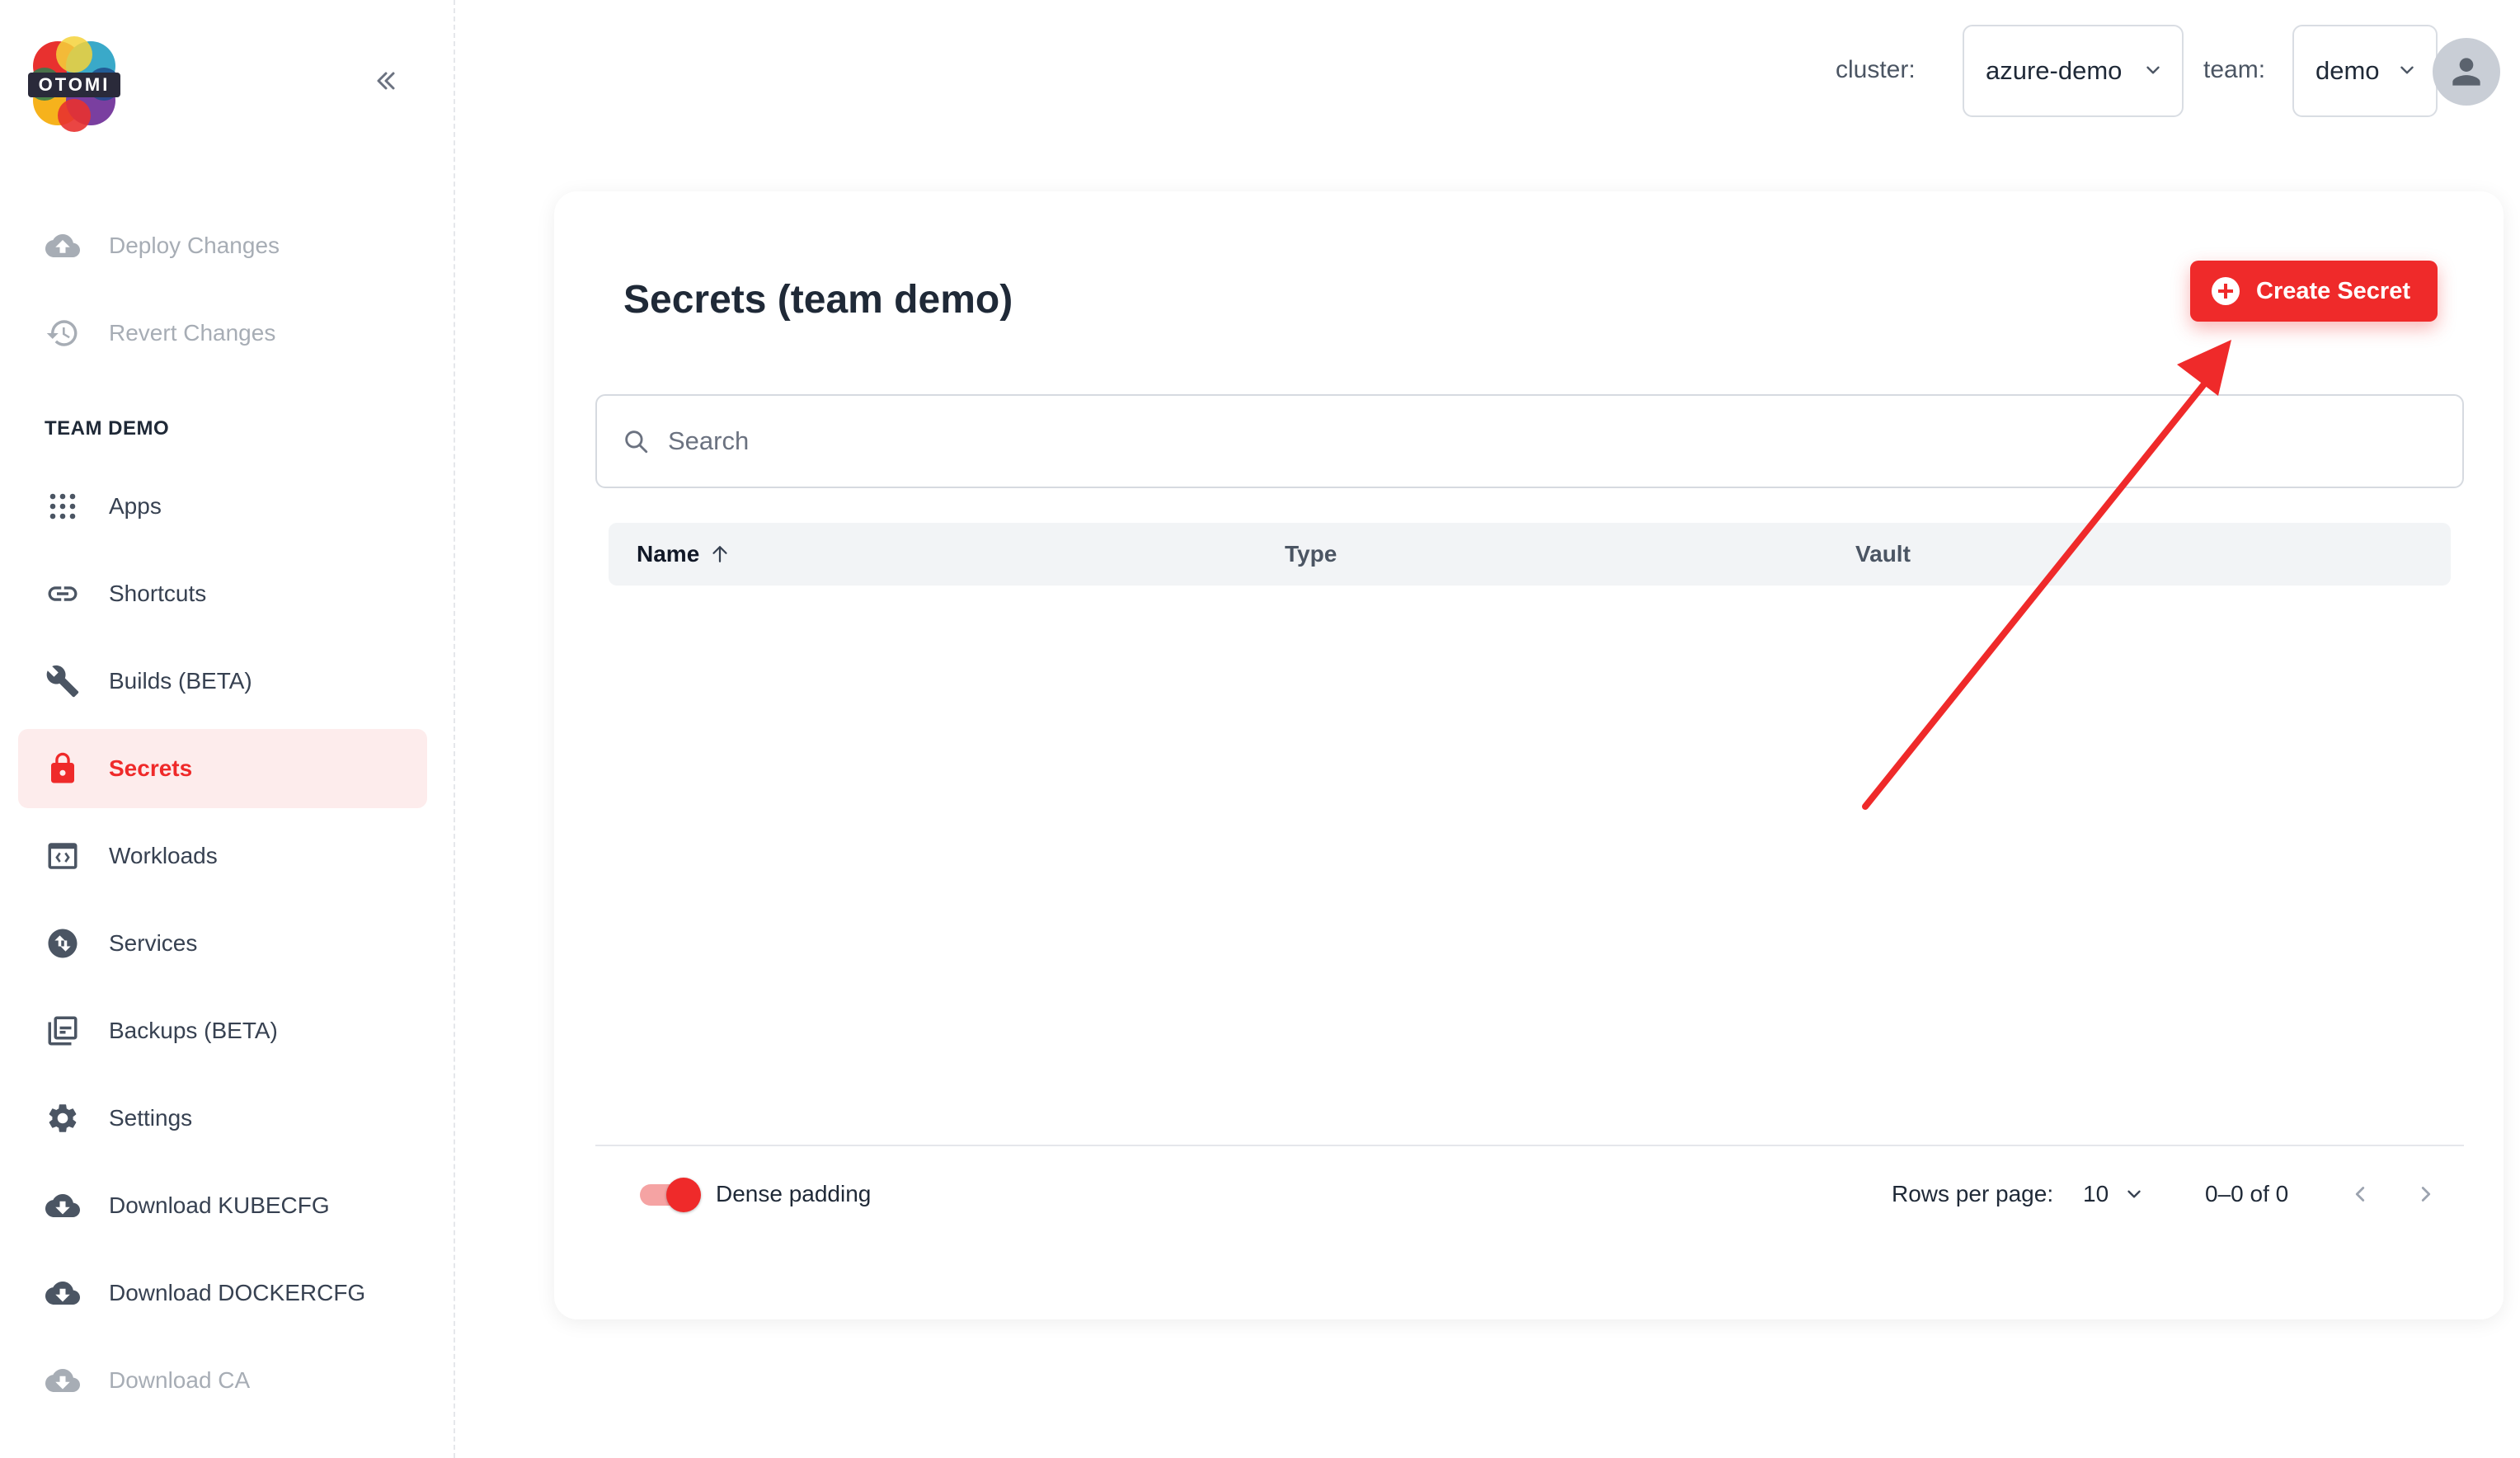 This screenshot has height=1458, width=2520. What do you see at coordinates (2333, 290) in the screenshot?
I see `create-secret-label: Create Secret` at bounding box center [2333, 290].